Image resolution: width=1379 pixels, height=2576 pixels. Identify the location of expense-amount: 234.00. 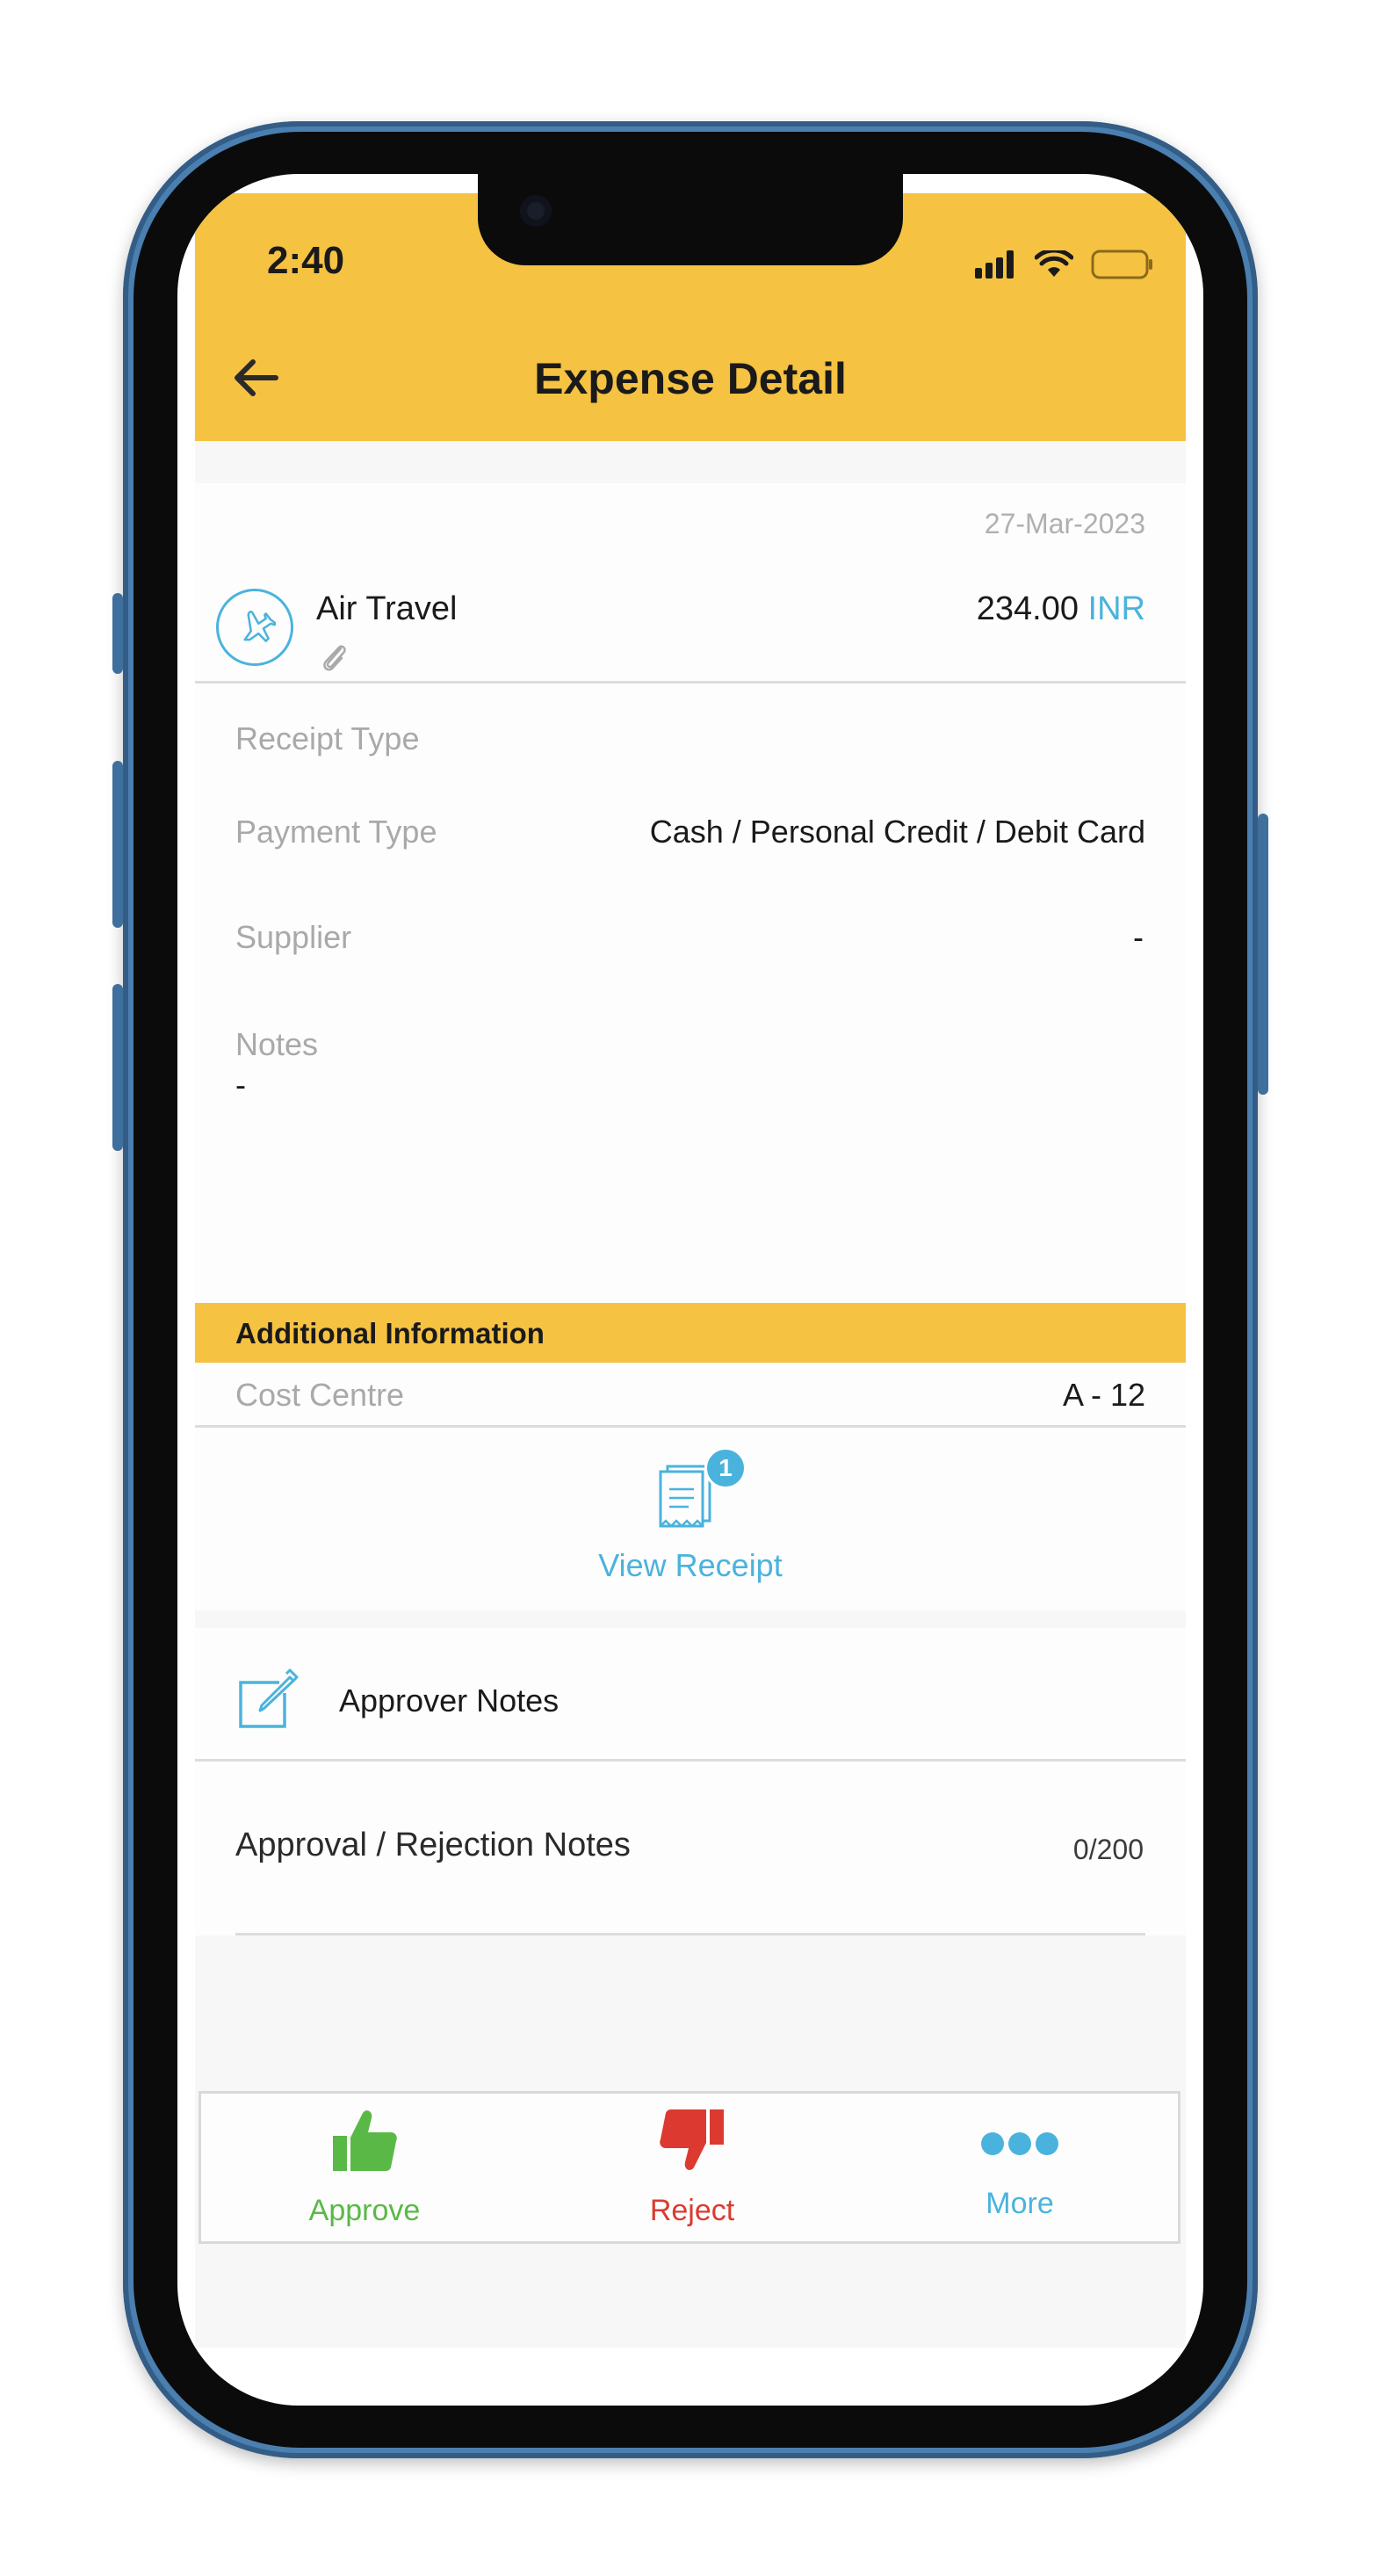
(1027, 608).